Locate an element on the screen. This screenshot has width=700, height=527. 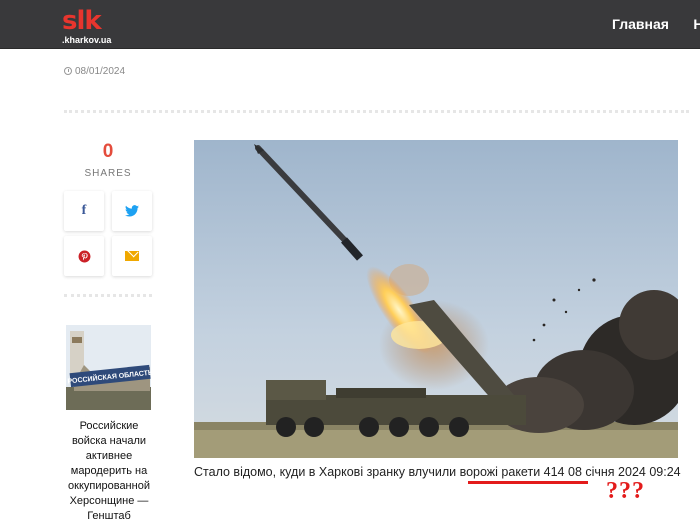
twitter-icon is located at coordinates (132, 211).